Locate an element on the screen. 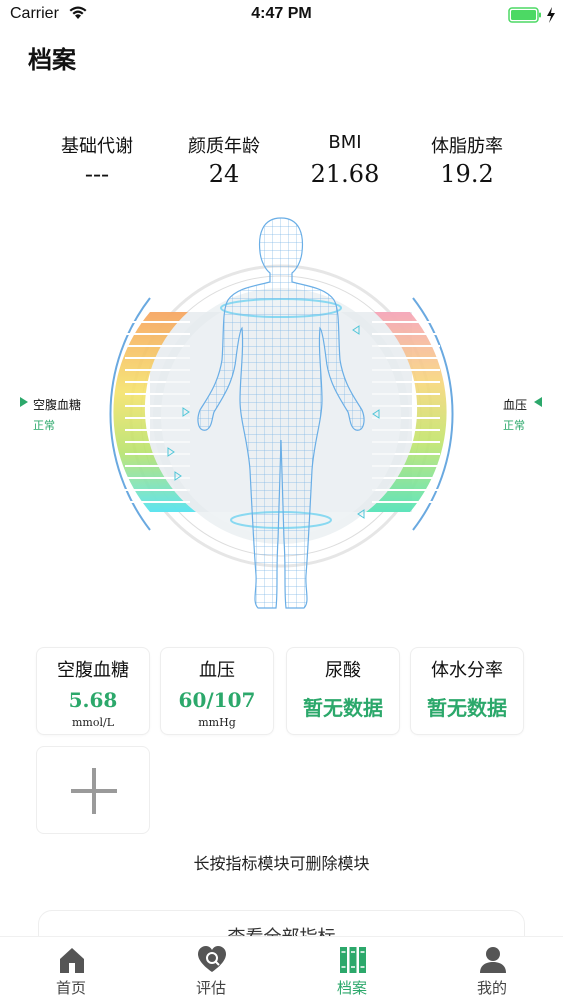 The image size is (563, 1000). metric-basal-metabolism: 基础代谢 --- is located at coordinates (97, 160).